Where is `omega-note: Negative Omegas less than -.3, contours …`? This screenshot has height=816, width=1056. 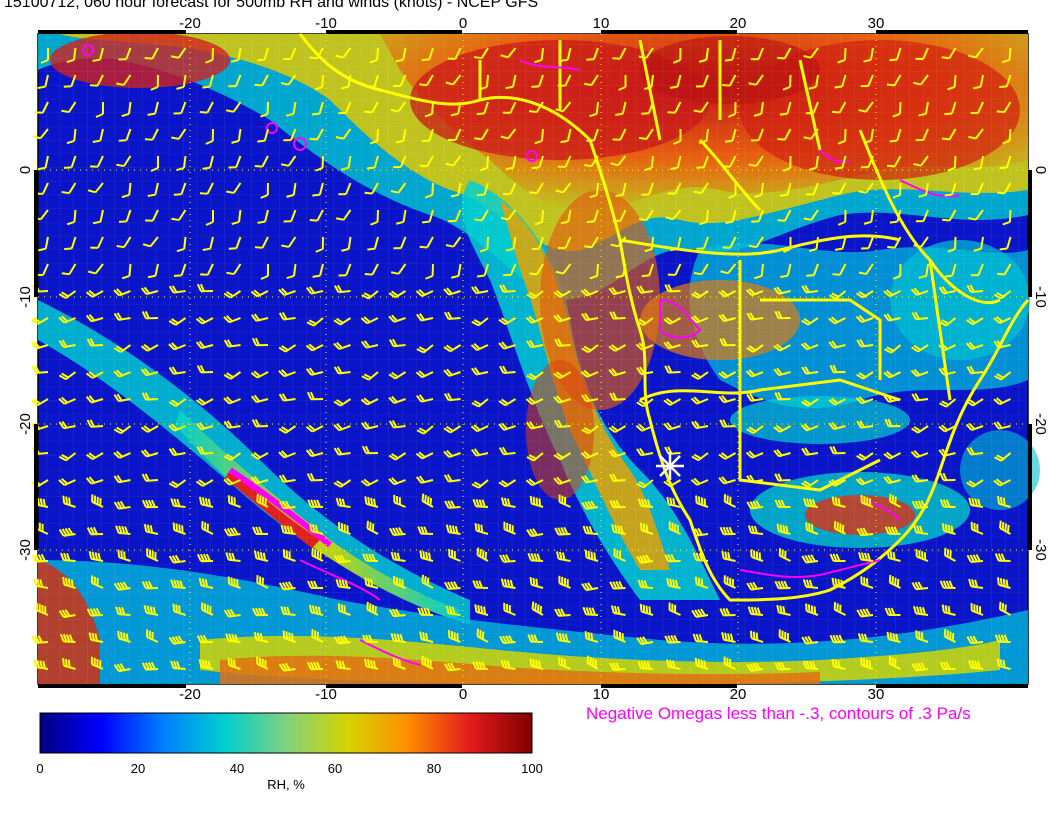
omega-note: Negative Omegas less than -.3, contours … is located at coordinates (778, 713).